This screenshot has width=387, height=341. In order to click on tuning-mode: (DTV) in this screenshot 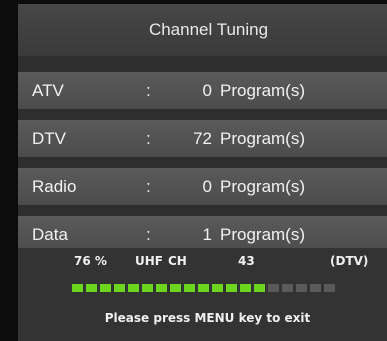, I will do `click(349, 261)`.